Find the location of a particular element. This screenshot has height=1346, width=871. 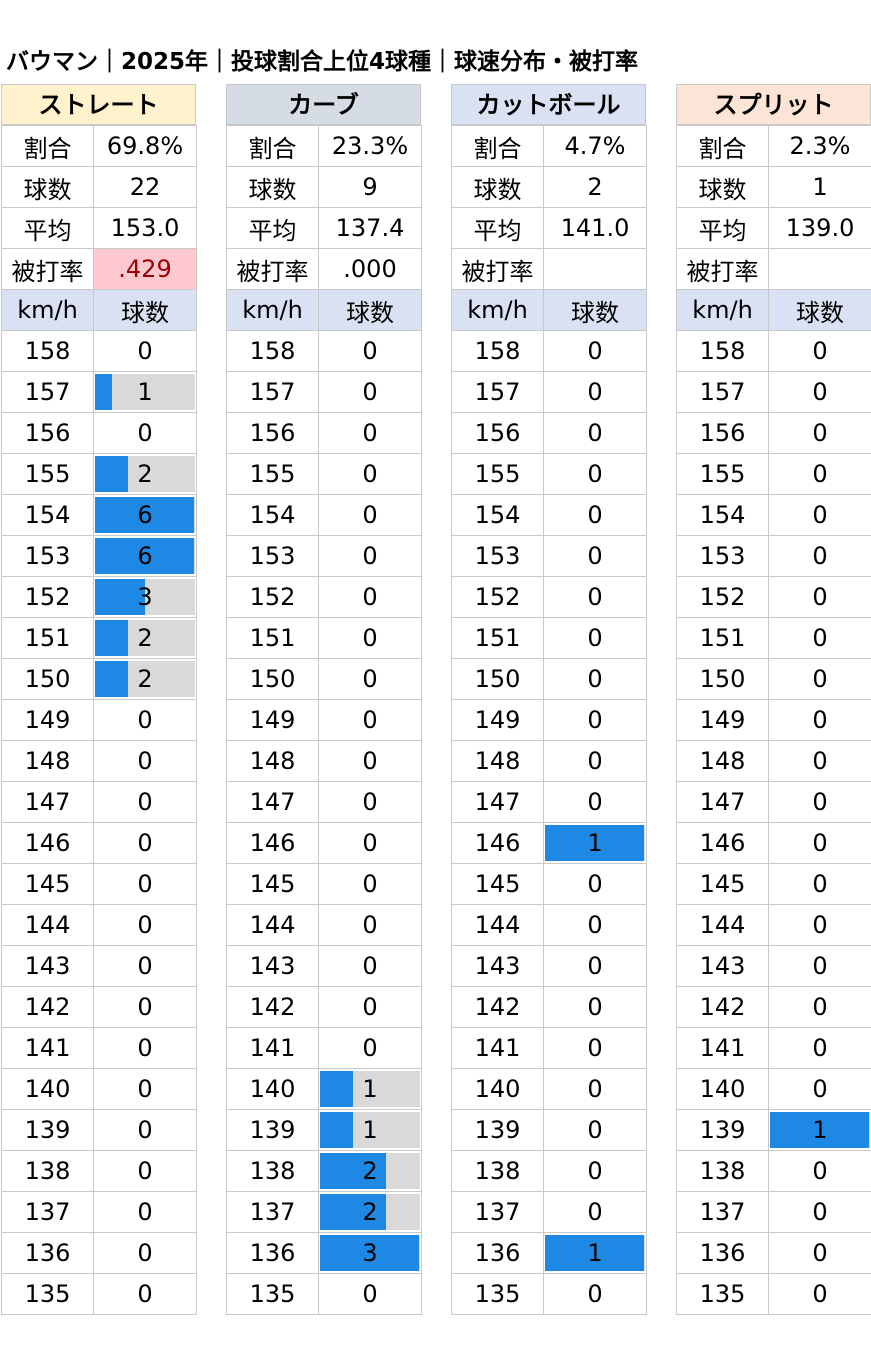

row-label: 球数 is located at coordinates (272, 187).